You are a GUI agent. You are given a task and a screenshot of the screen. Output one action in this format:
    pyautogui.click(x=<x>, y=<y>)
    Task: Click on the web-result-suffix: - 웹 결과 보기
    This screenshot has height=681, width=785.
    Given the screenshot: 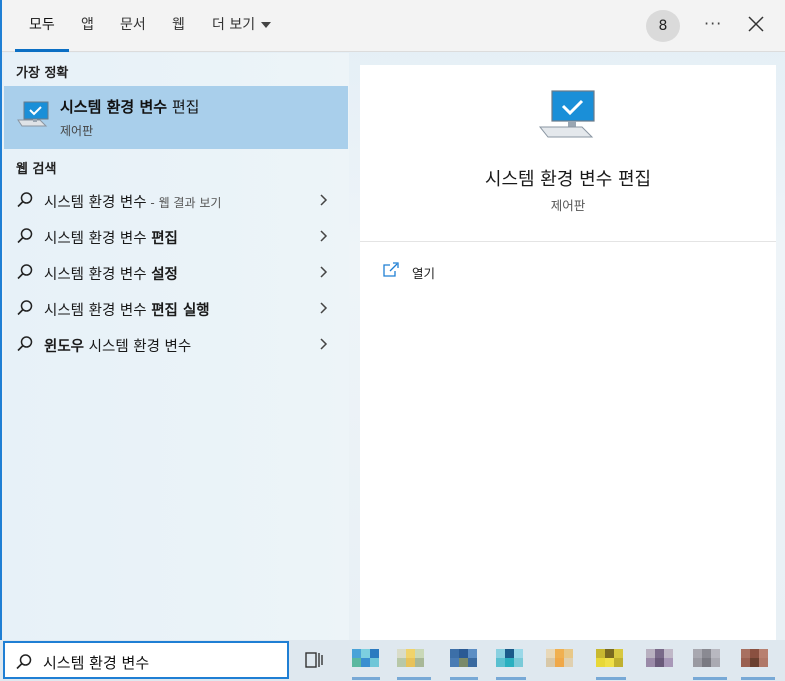 What is the action you would take?
    pyautogui.click(x=184, y=203)
    